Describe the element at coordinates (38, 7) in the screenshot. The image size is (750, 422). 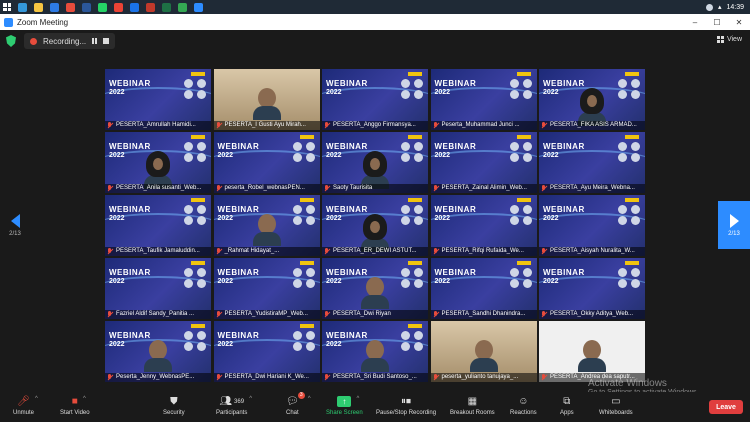
I see `taskbar-task-view-icon` at that location.